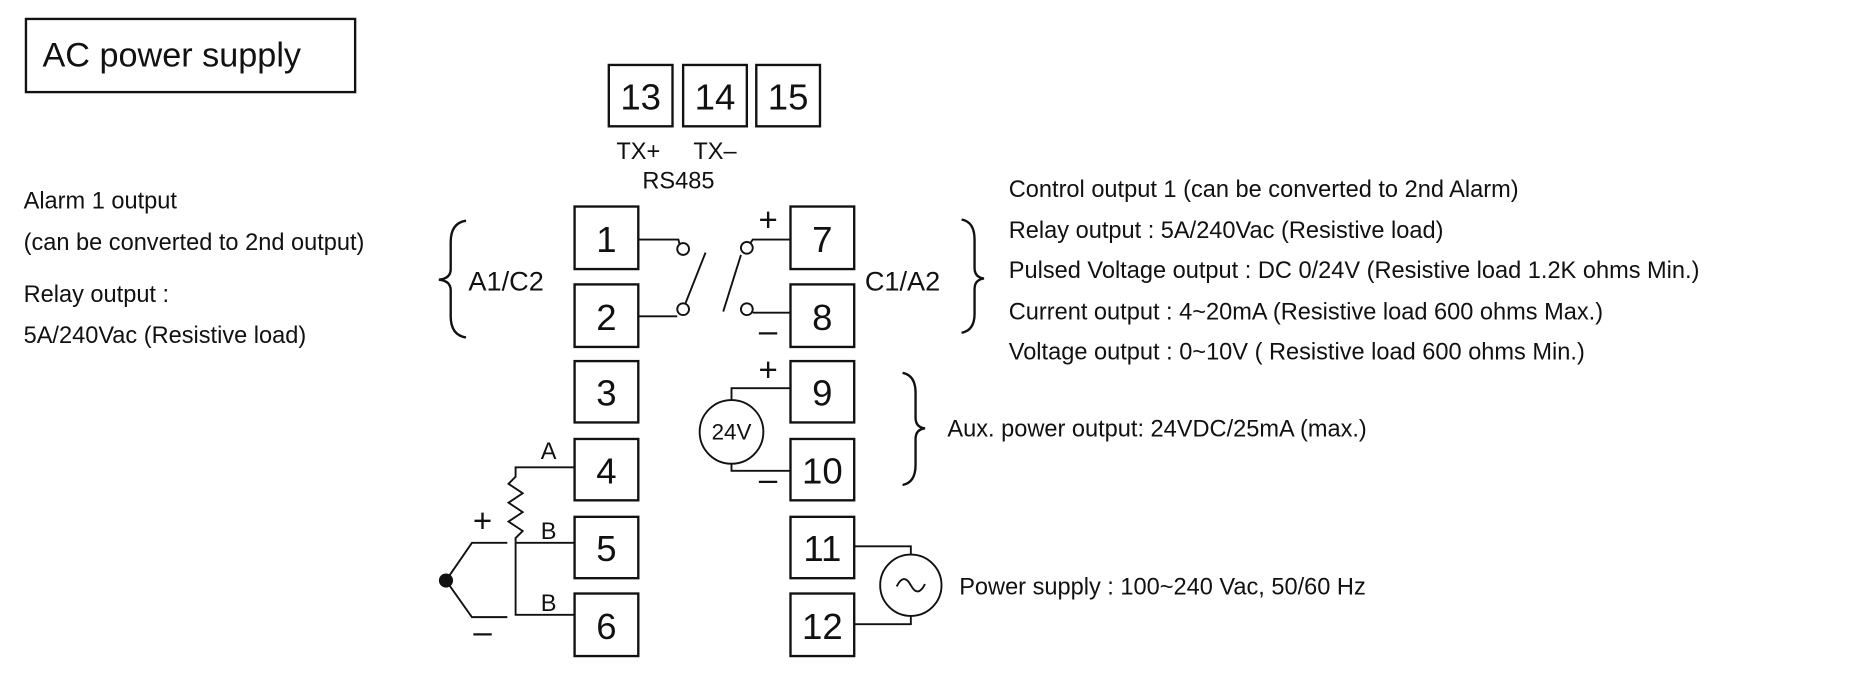 This screenshot has width=1850, height=675. Describe the element at coordinates (768, 479) in the screenshot. I see `minus-sign-10: –` at that location.